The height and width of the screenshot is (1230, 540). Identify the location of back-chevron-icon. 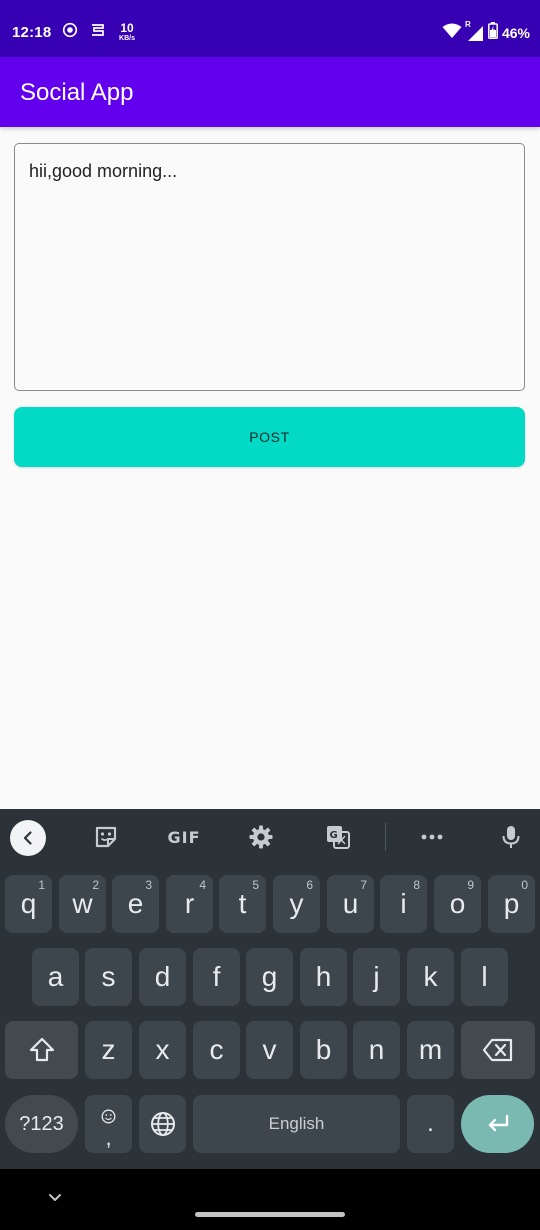
(28, 838).